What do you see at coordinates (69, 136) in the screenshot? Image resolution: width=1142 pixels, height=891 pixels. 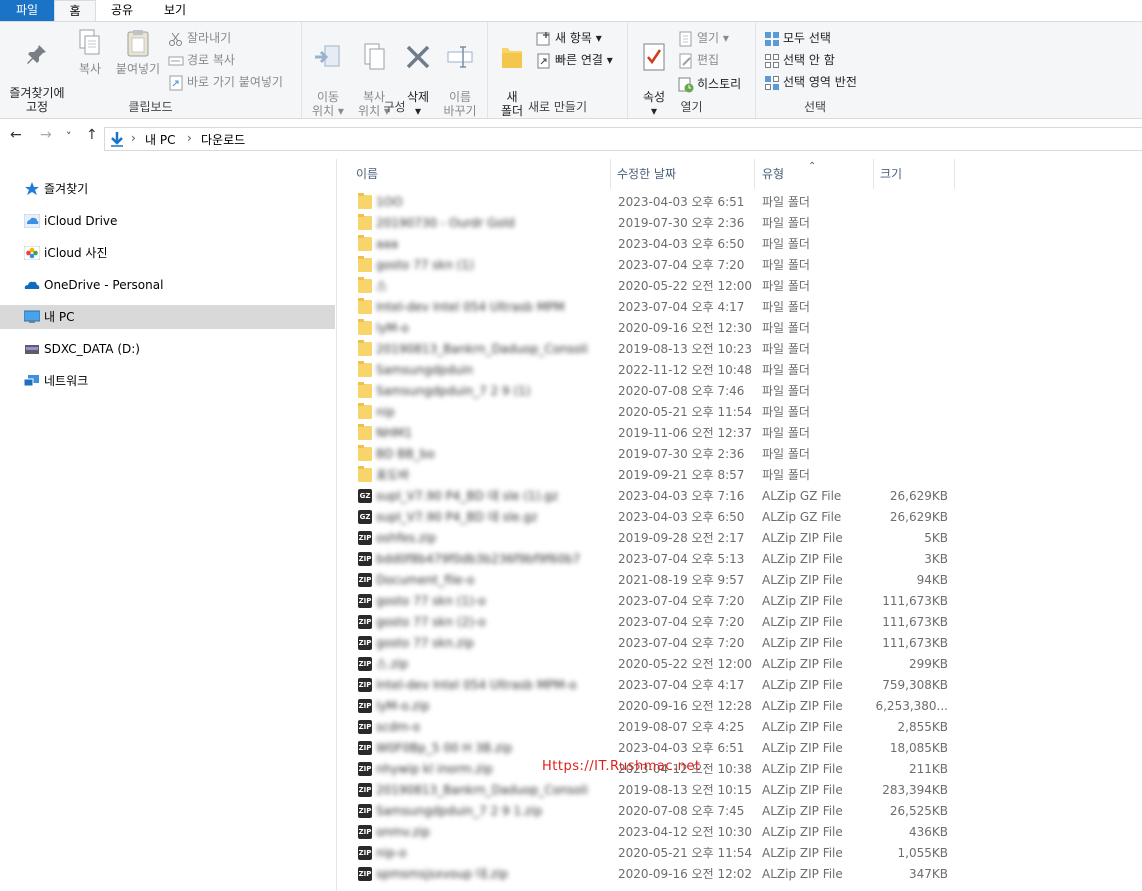 I see `recent-locations-button: ˅` at bounding box center [69, 136].